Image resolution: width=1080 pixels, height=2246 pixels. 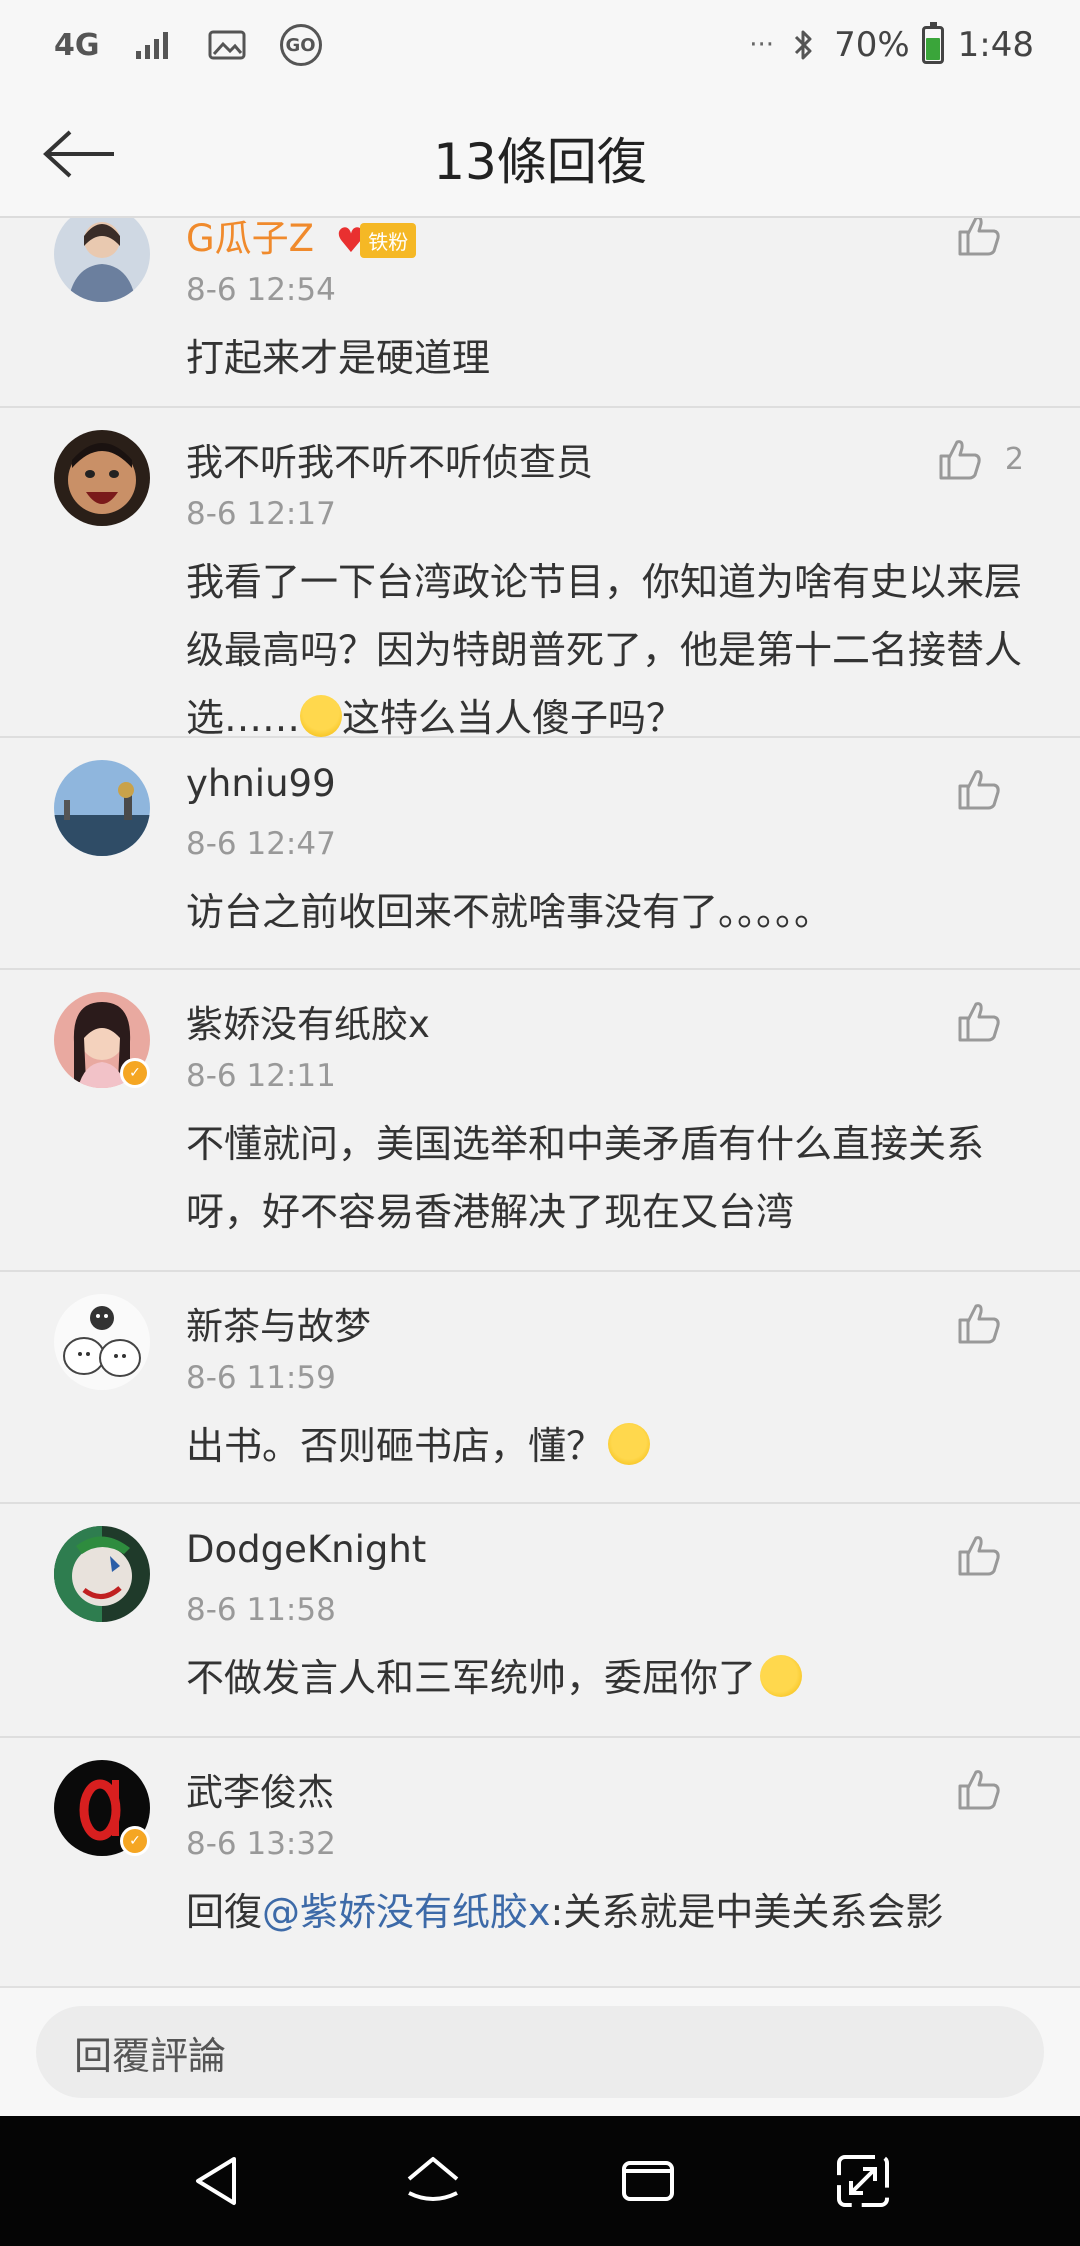 I want to click on comment-item: 新茶与故梦 8-6 11:59 出书。否则砸书店，懂？, so click(x=540, y=1388).